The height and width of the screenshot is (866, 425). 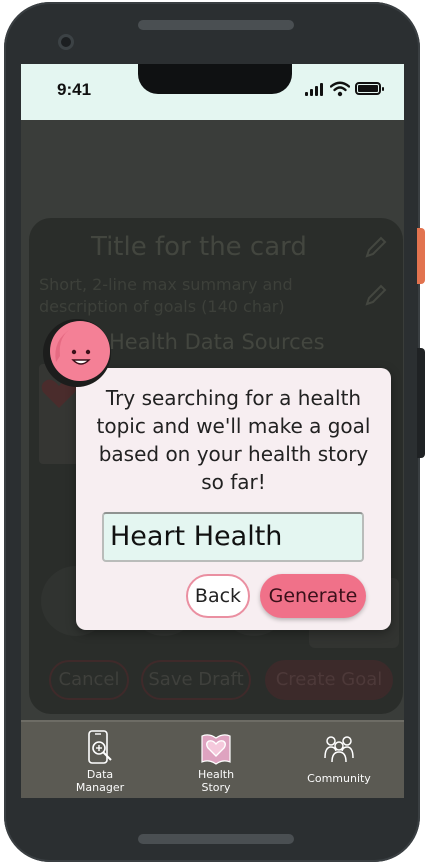 What do you see at coordinates (217, 342) in the screenshot?
I see `health-data-sources-heading: Health Data Sources` at bounding box center [217, 342].